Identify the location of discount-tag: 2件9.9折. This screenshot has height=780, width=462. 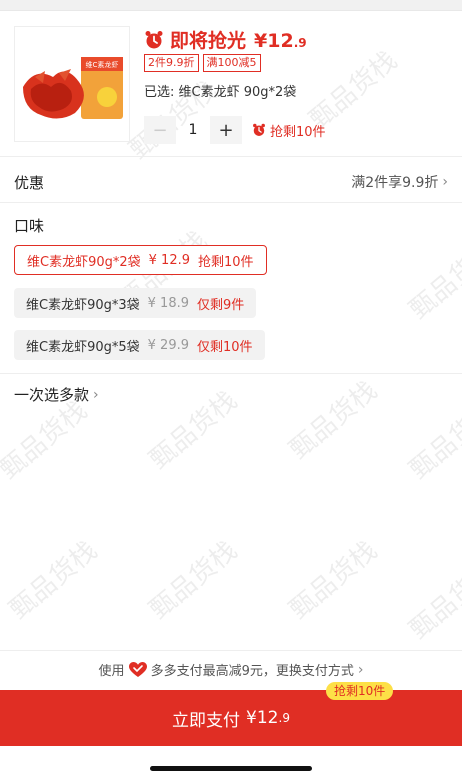
(171, 63).